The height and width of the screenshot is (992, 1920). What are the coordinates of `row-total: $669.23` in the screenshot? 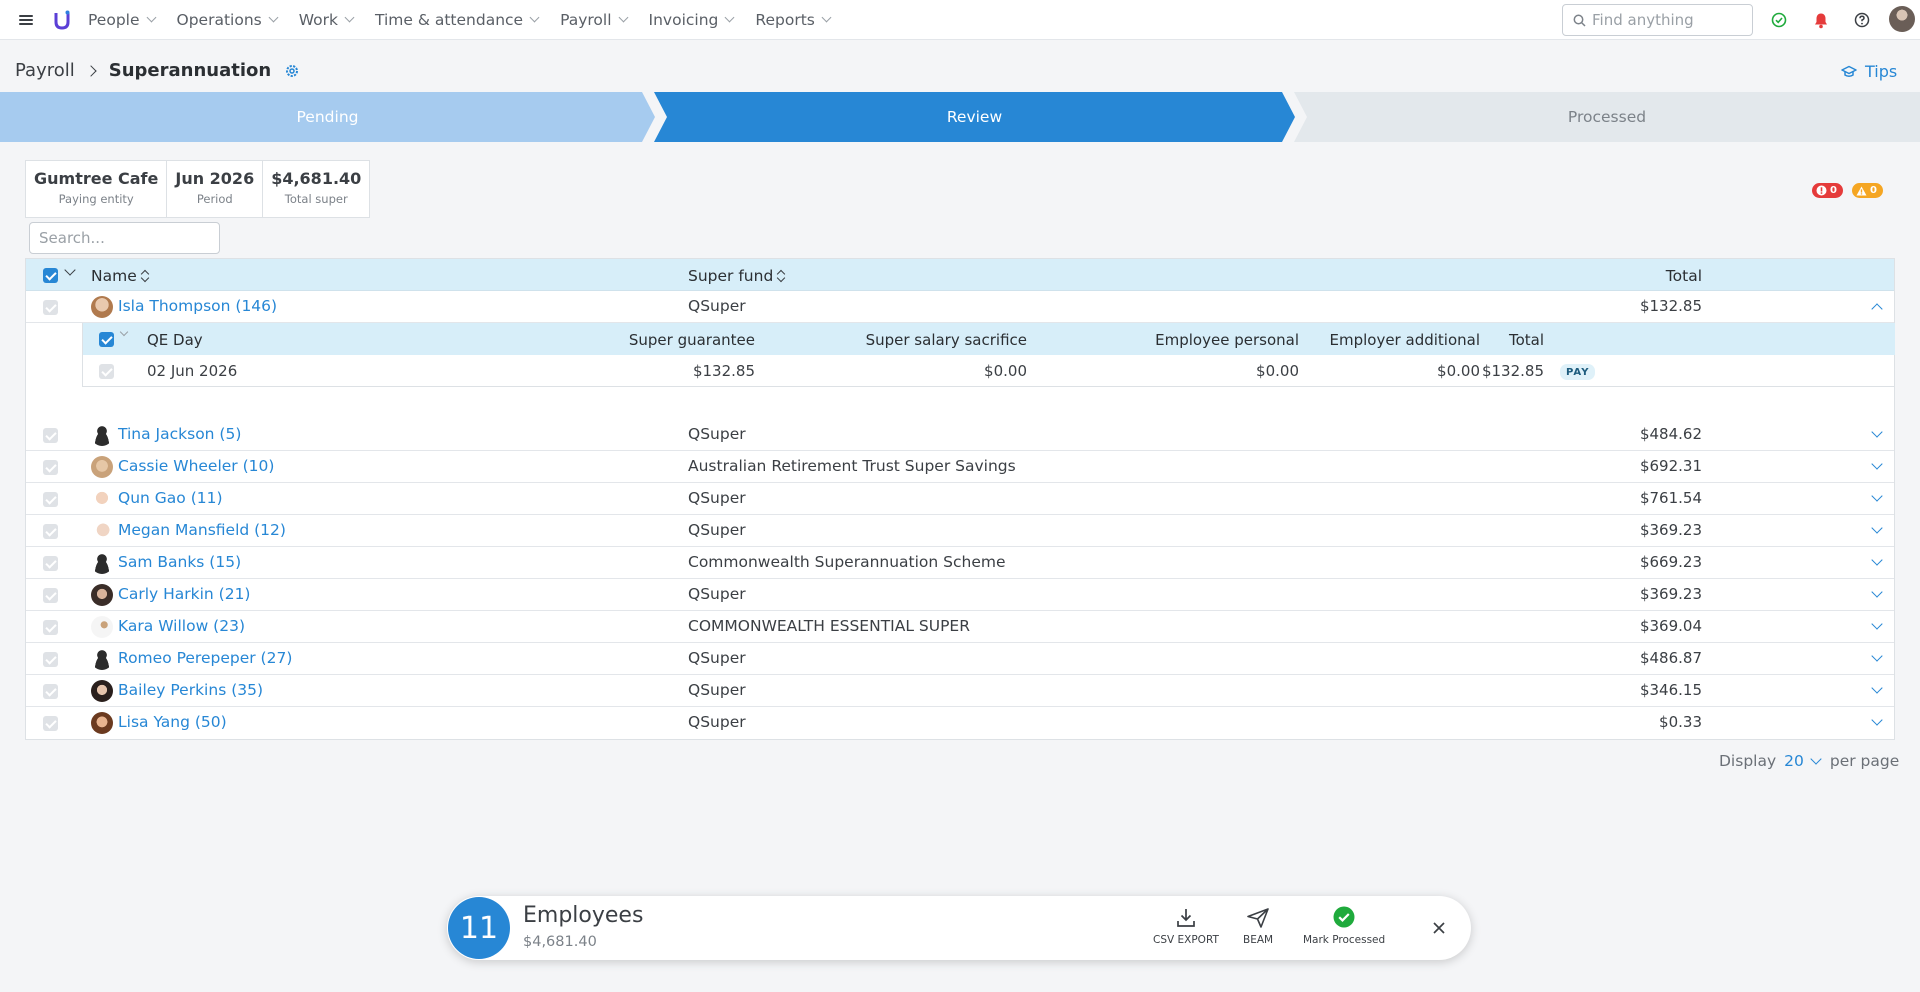 It's located at (1670, 562).